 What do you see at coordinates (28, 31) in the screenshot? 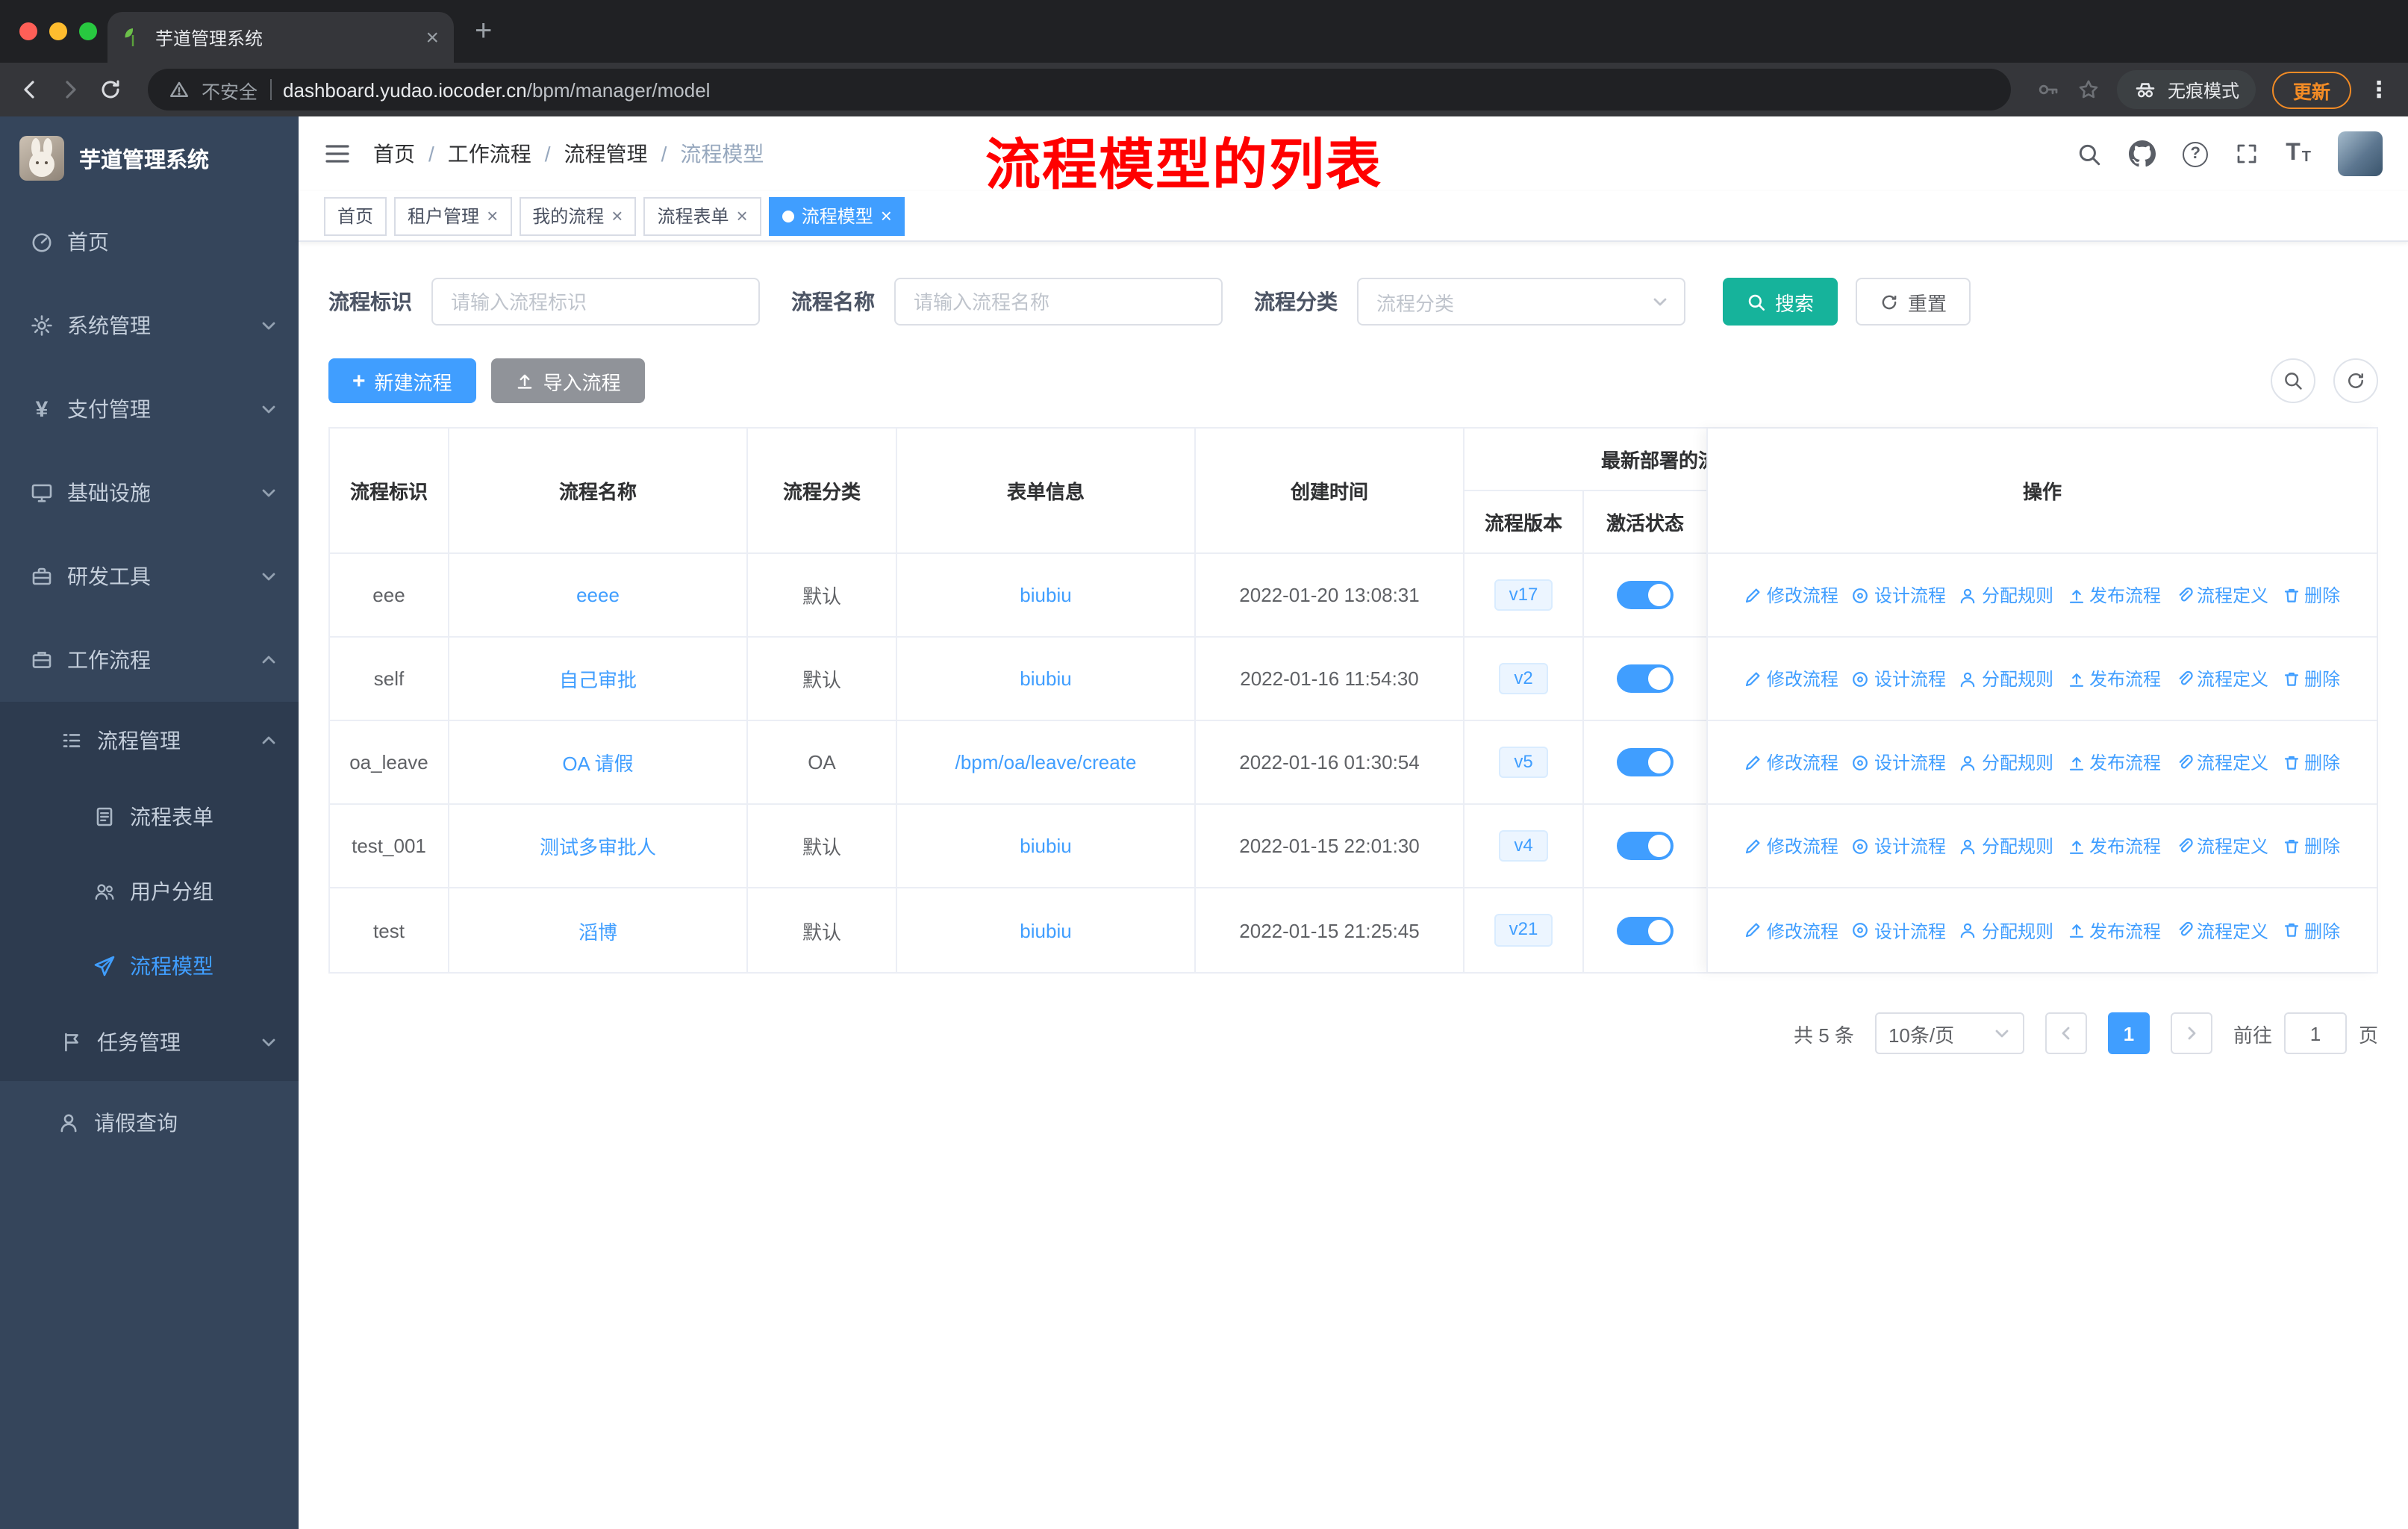
I see `macos-close-button` at bounding box center [28, 31].